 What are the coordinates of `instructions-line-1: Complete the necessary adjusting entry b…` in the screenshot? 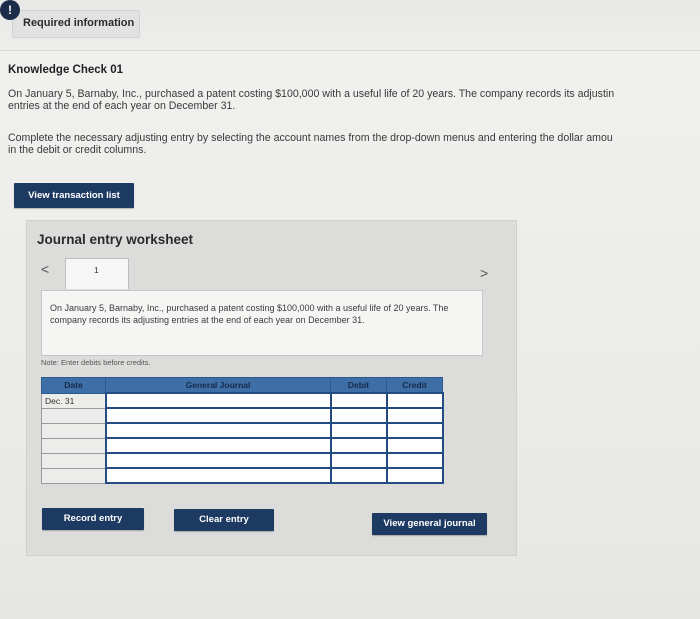 It's located at (310, 138).